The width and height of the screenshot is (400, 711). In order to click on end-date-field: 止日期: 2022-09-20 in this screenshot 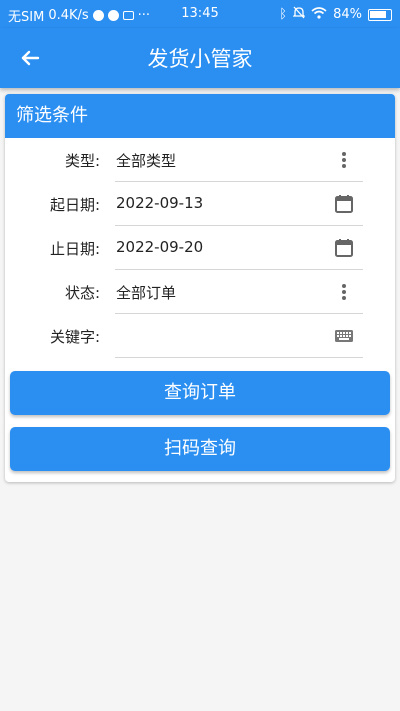, I will do `click(200, 248)`.